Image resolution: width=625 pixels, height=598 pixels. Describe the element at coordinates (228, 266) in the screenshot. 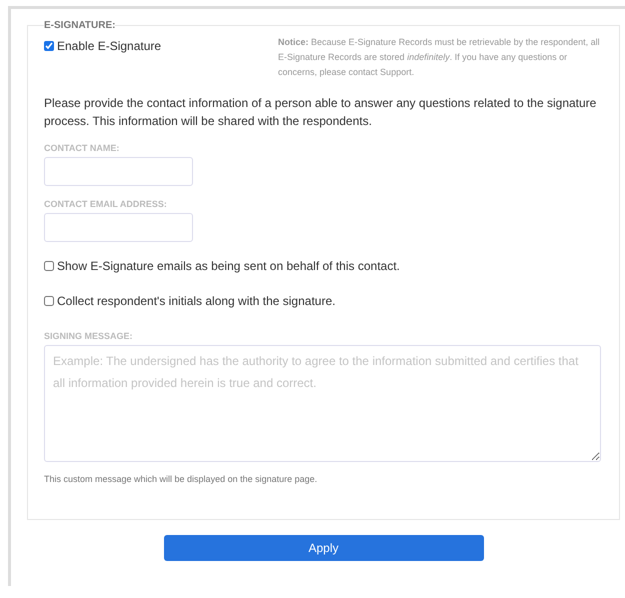

I see `checkbox-label: Show E-Signature emails as being sent on behalf of this contact.` at that location.